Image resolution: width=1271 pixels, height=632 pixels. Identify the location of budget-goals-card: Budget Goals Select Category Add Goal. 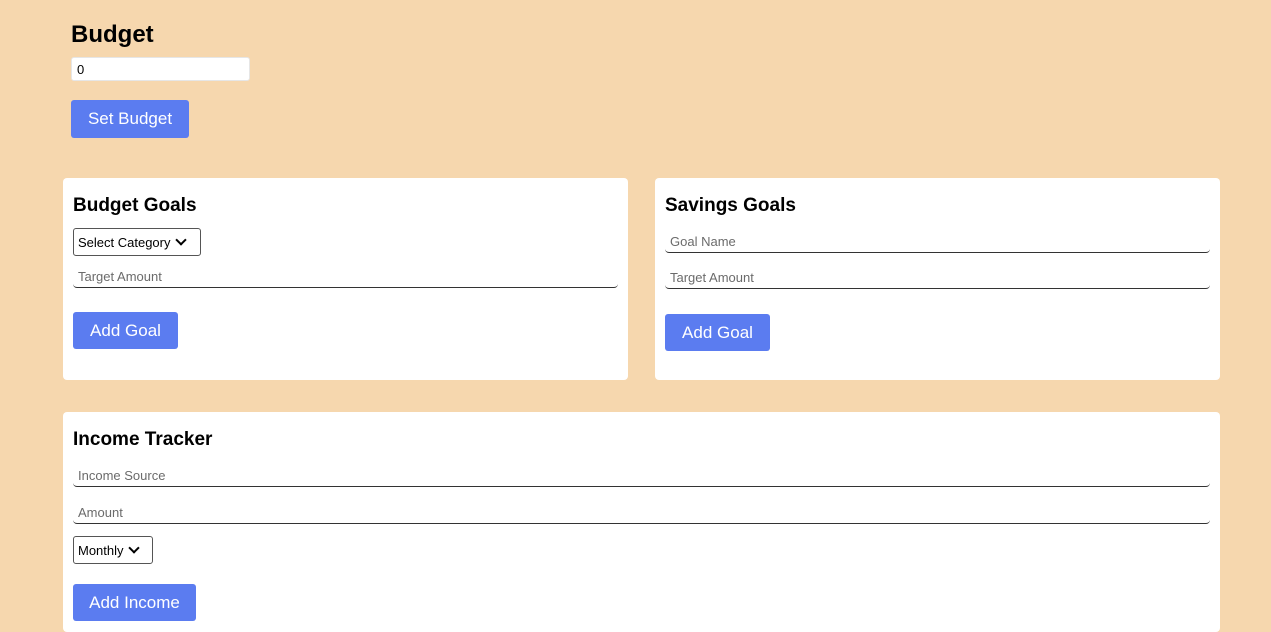
(345, 279).